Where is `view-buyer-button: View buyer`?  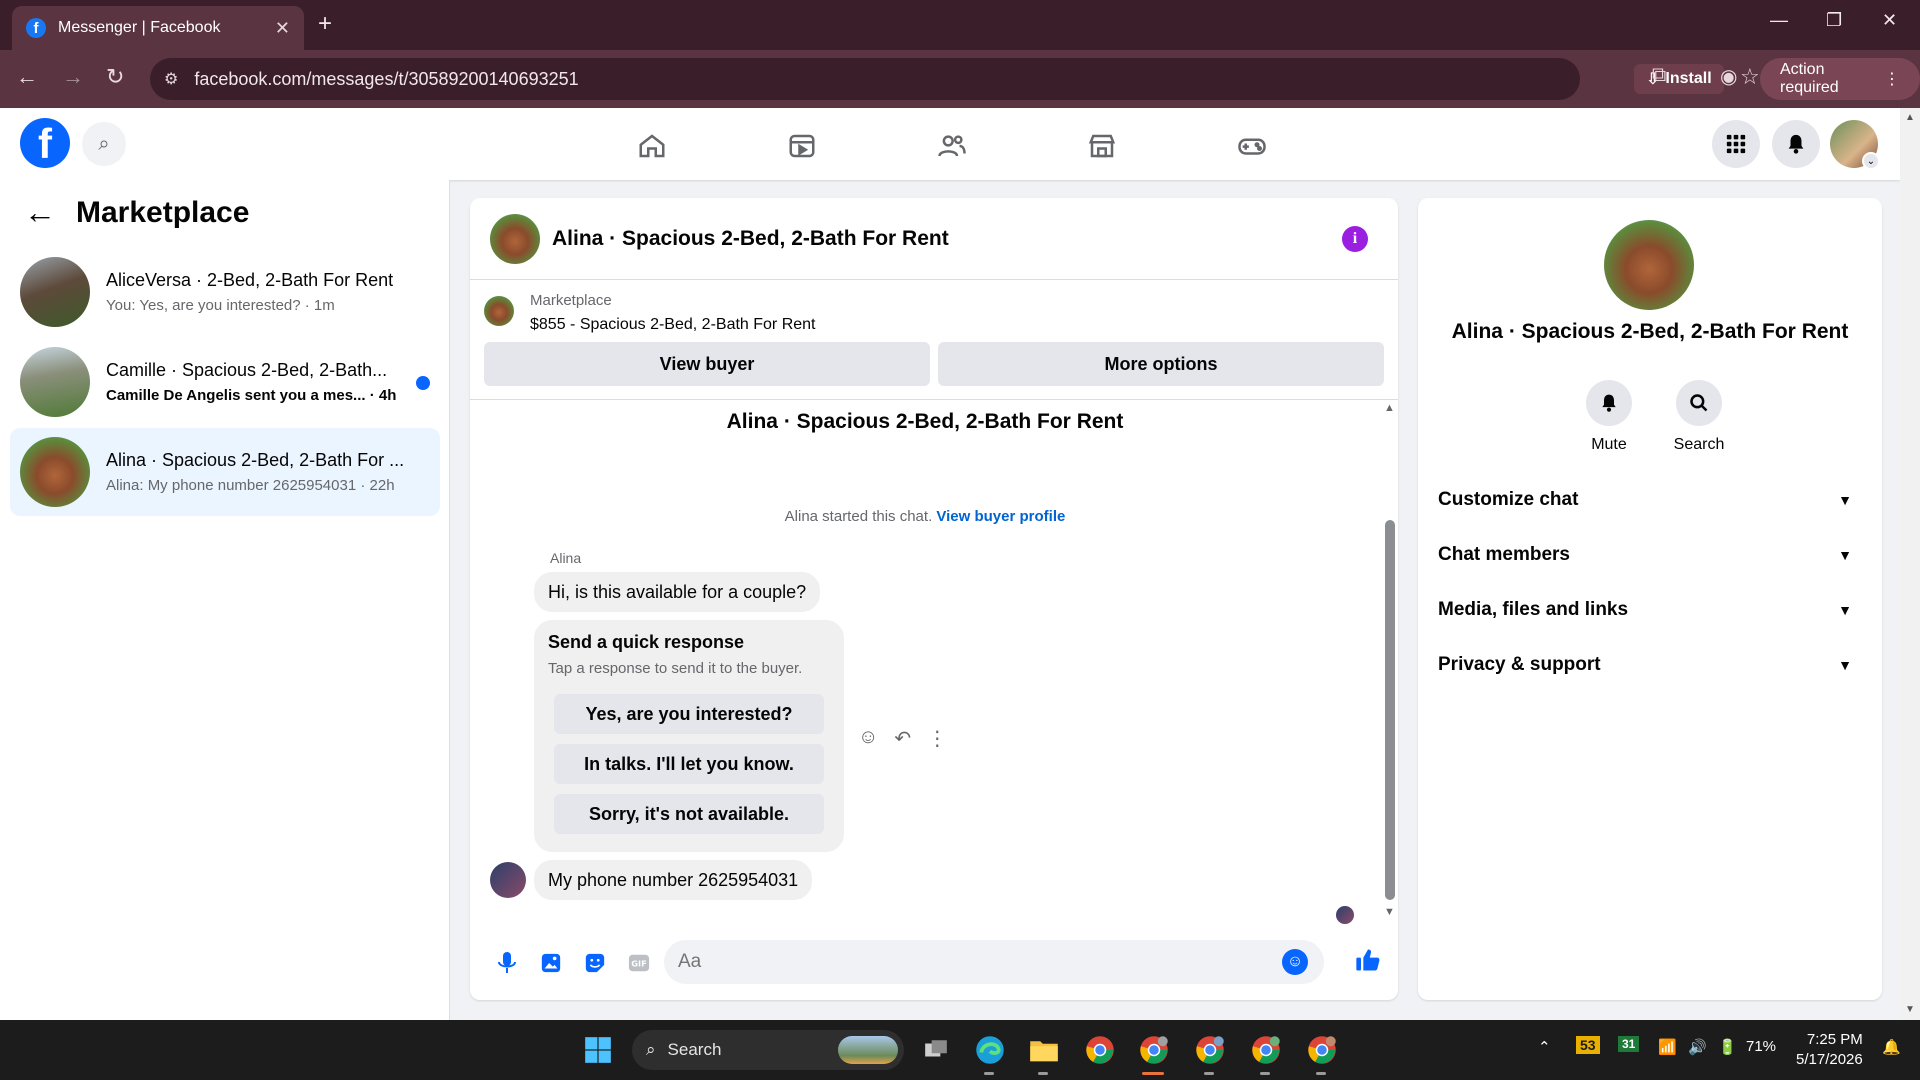
view-buyer-button: View buyer is located at coordinates (707, 364).